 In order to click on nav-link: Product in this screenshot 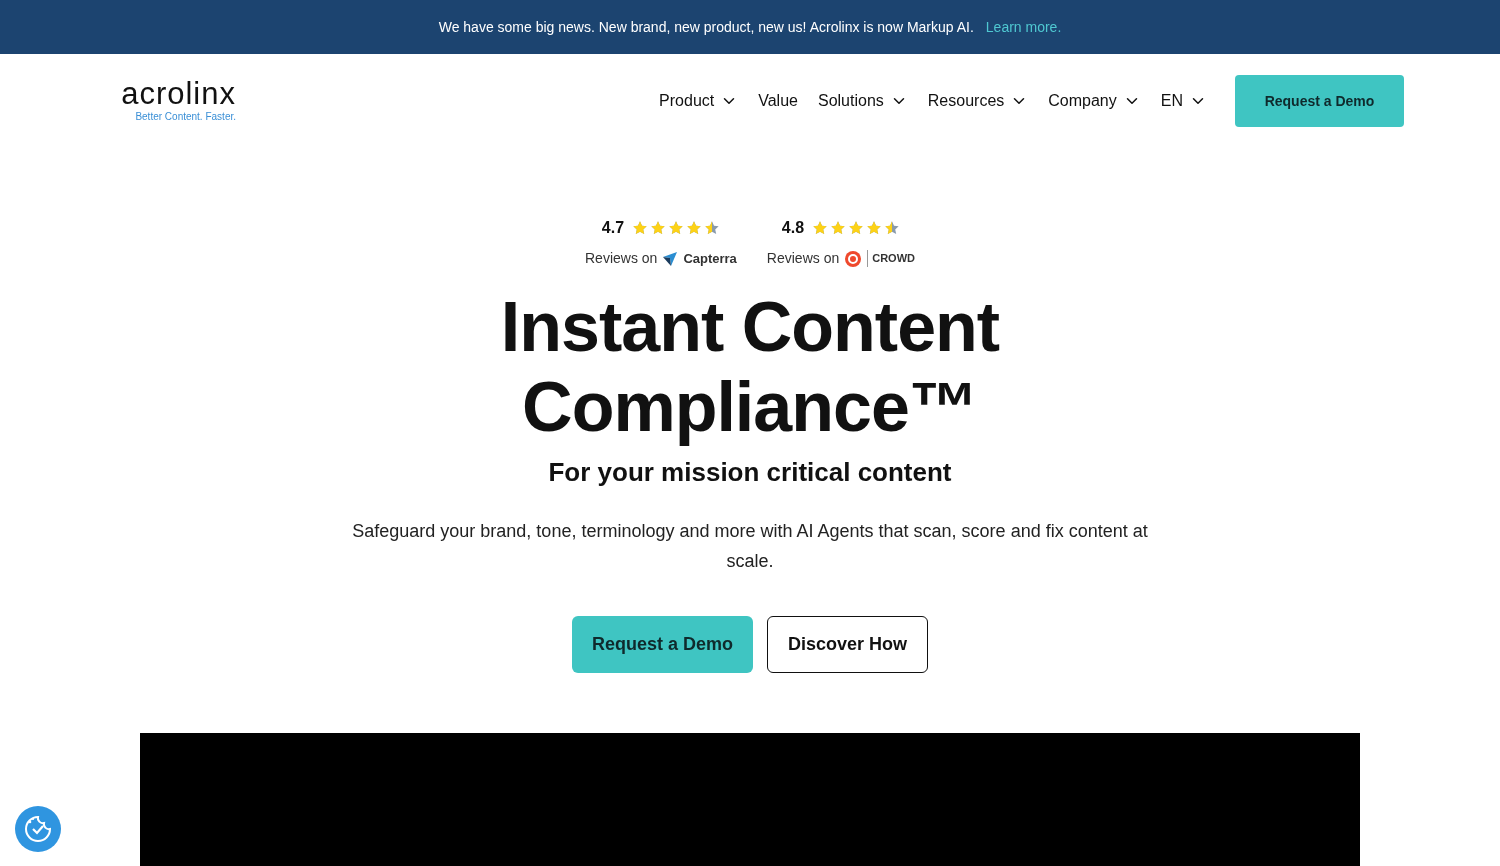, I will do `click(699, 101)`.